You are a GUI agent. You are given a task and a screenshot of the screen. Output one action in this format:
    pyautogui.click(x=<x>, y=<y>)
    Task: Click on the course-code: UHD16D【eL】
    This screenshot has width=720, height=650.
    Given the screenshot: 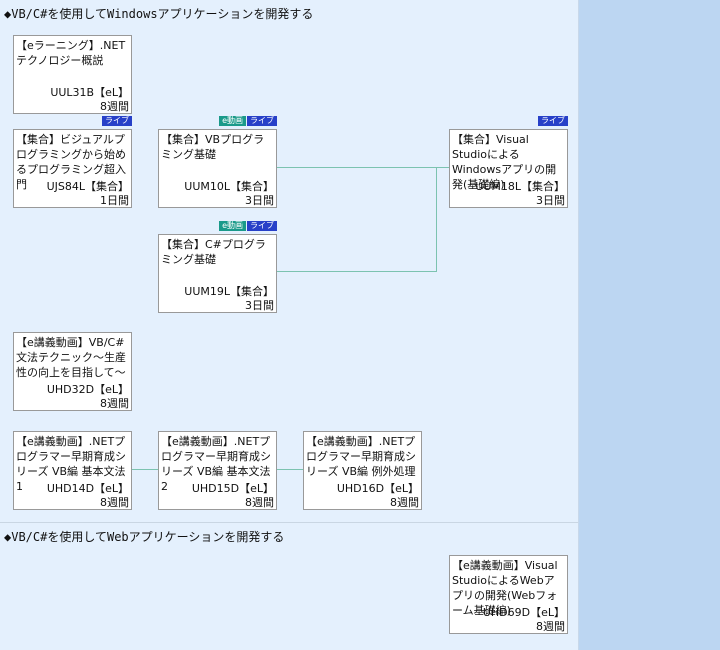 What is the action you would take?
    pyautogui.click(x=377, y=488)
    